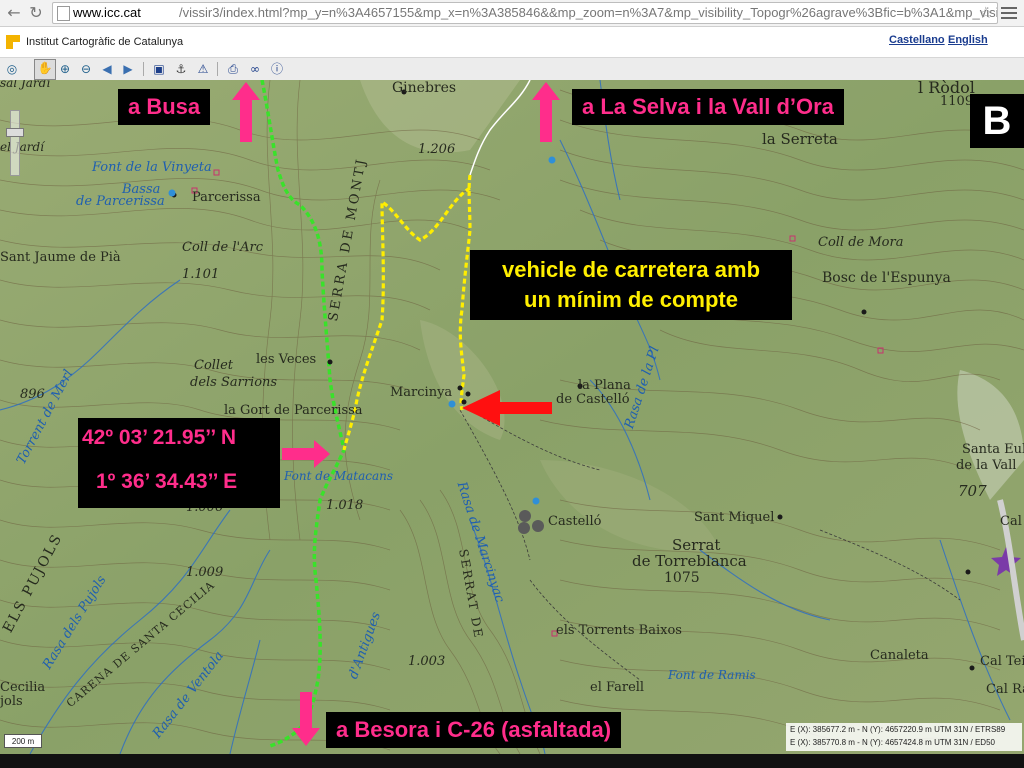 The height and width of the screenshot is (768, 1024). Describe the element at coordinates (617, 687) in the screenshot. I see `map-label-el-farell: el Farell` at that location.